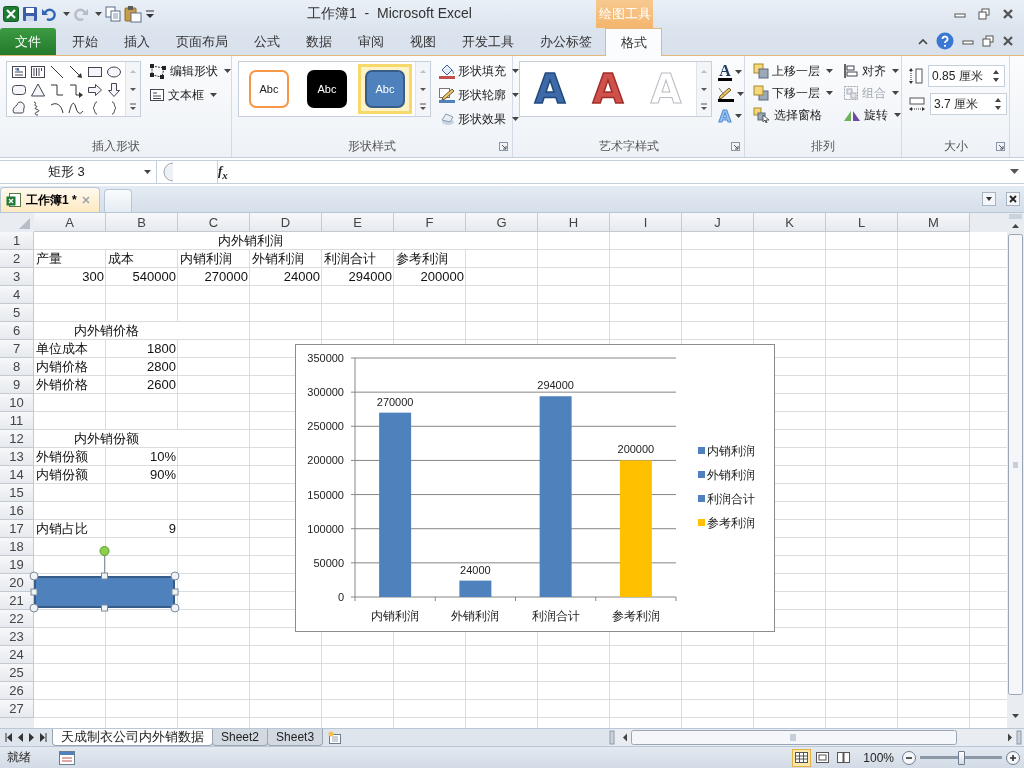 This screenshot has height=768, width=1024. I want to click on column-header: C, so click(214, 222).